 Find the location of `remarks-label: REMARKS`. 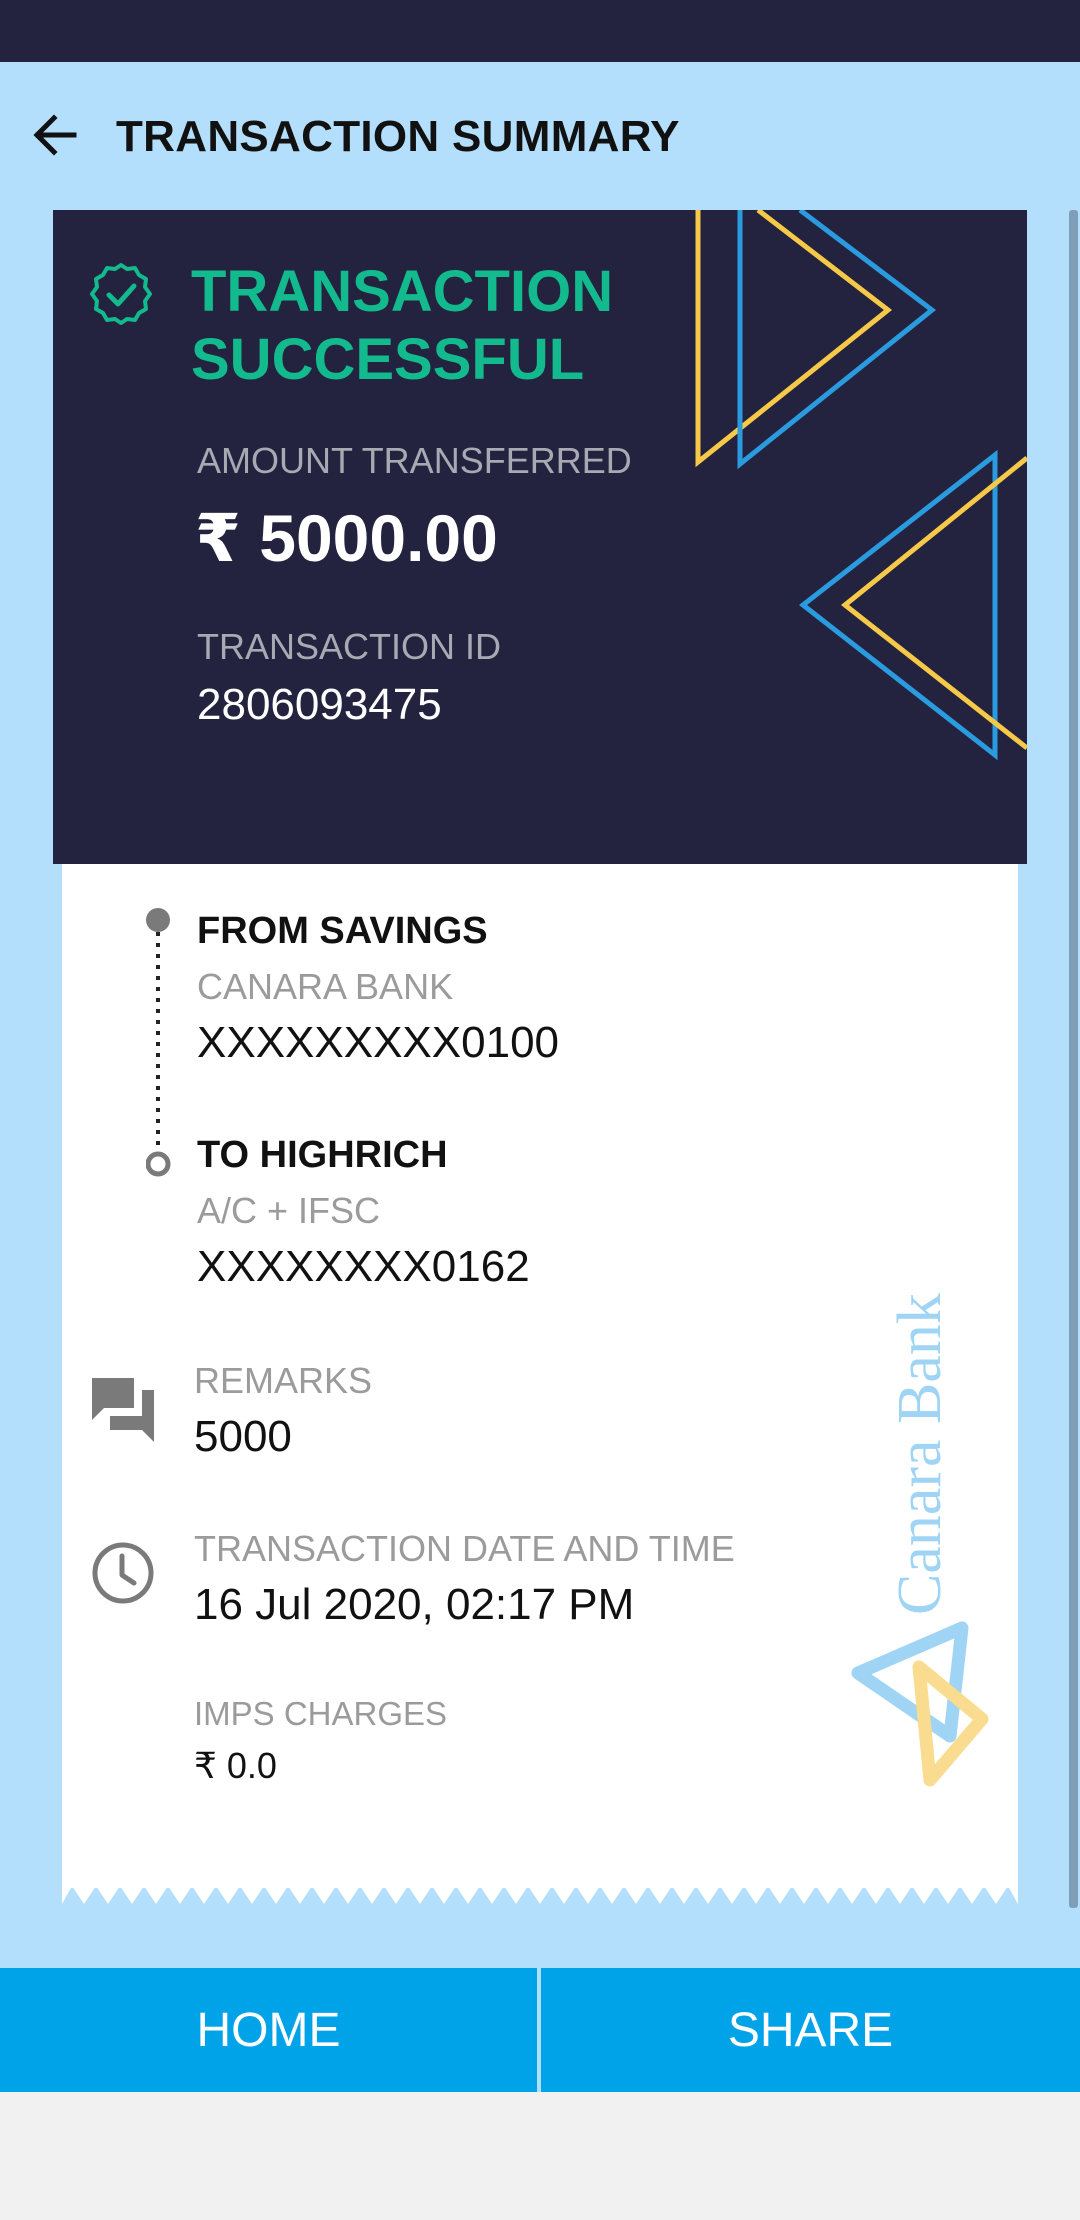

remarks-label: REMARKS is located at coordinates (283, 1380).